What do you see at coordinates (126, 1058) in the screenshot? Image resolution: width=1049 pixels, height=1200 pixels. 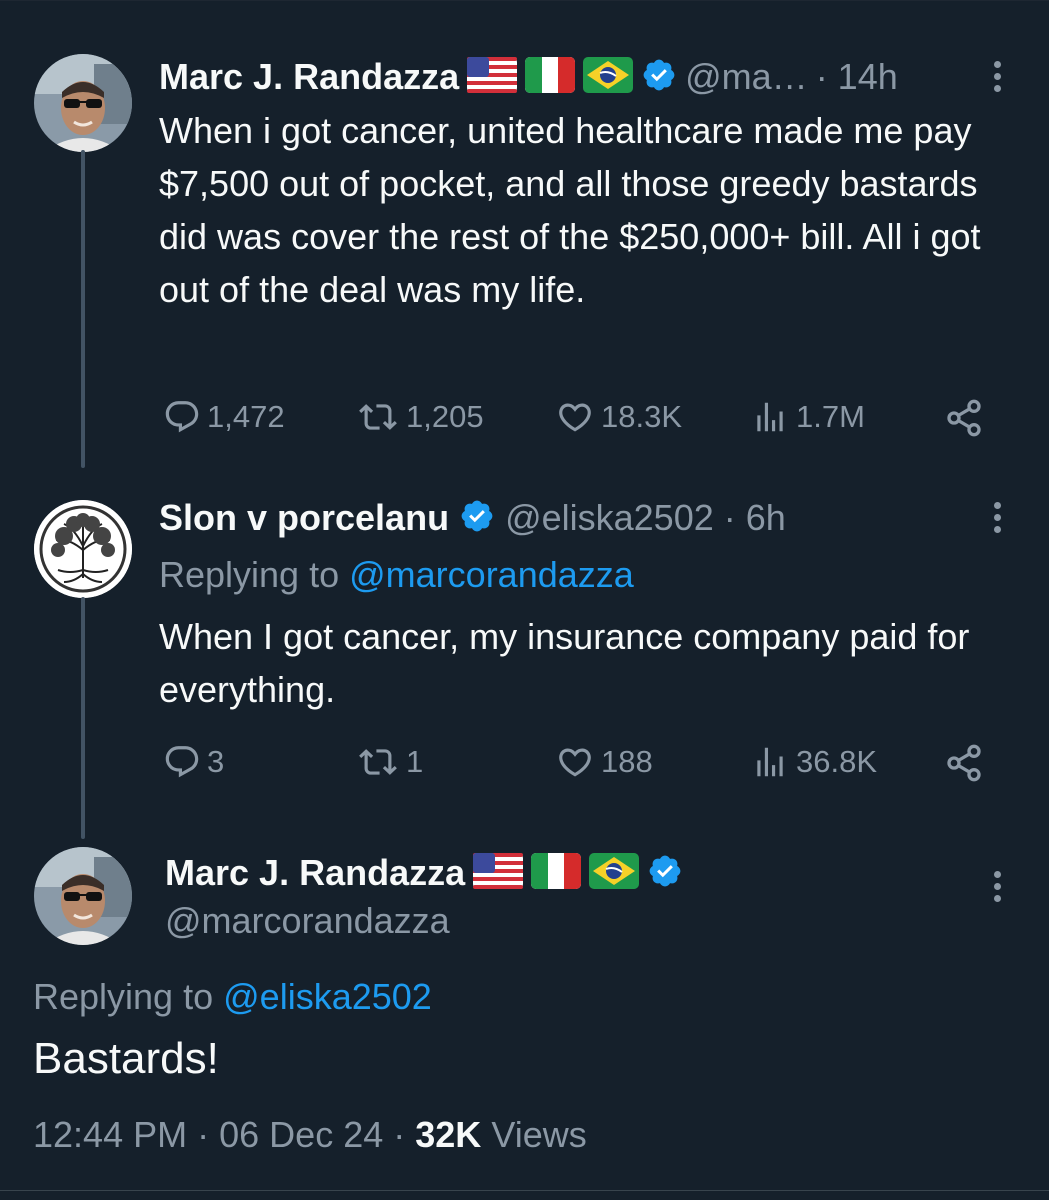 I see `tweet-text: Bastards!` at bounding box center [126, 1058].